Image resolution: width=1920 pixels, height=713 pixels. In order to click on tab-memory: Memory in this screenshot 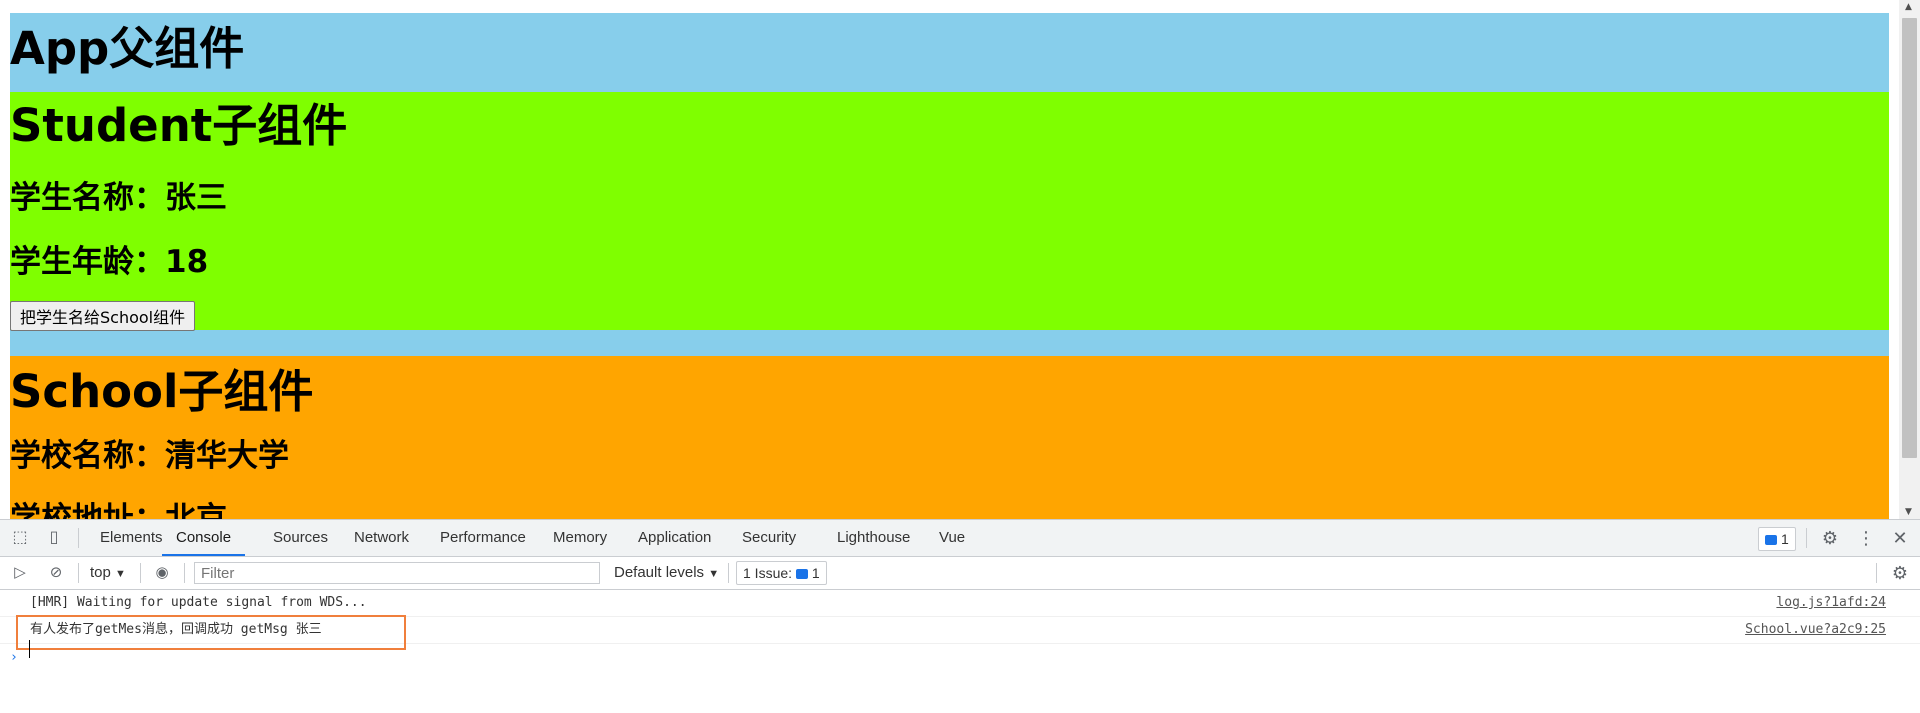, I will do `click(580, 538)`.